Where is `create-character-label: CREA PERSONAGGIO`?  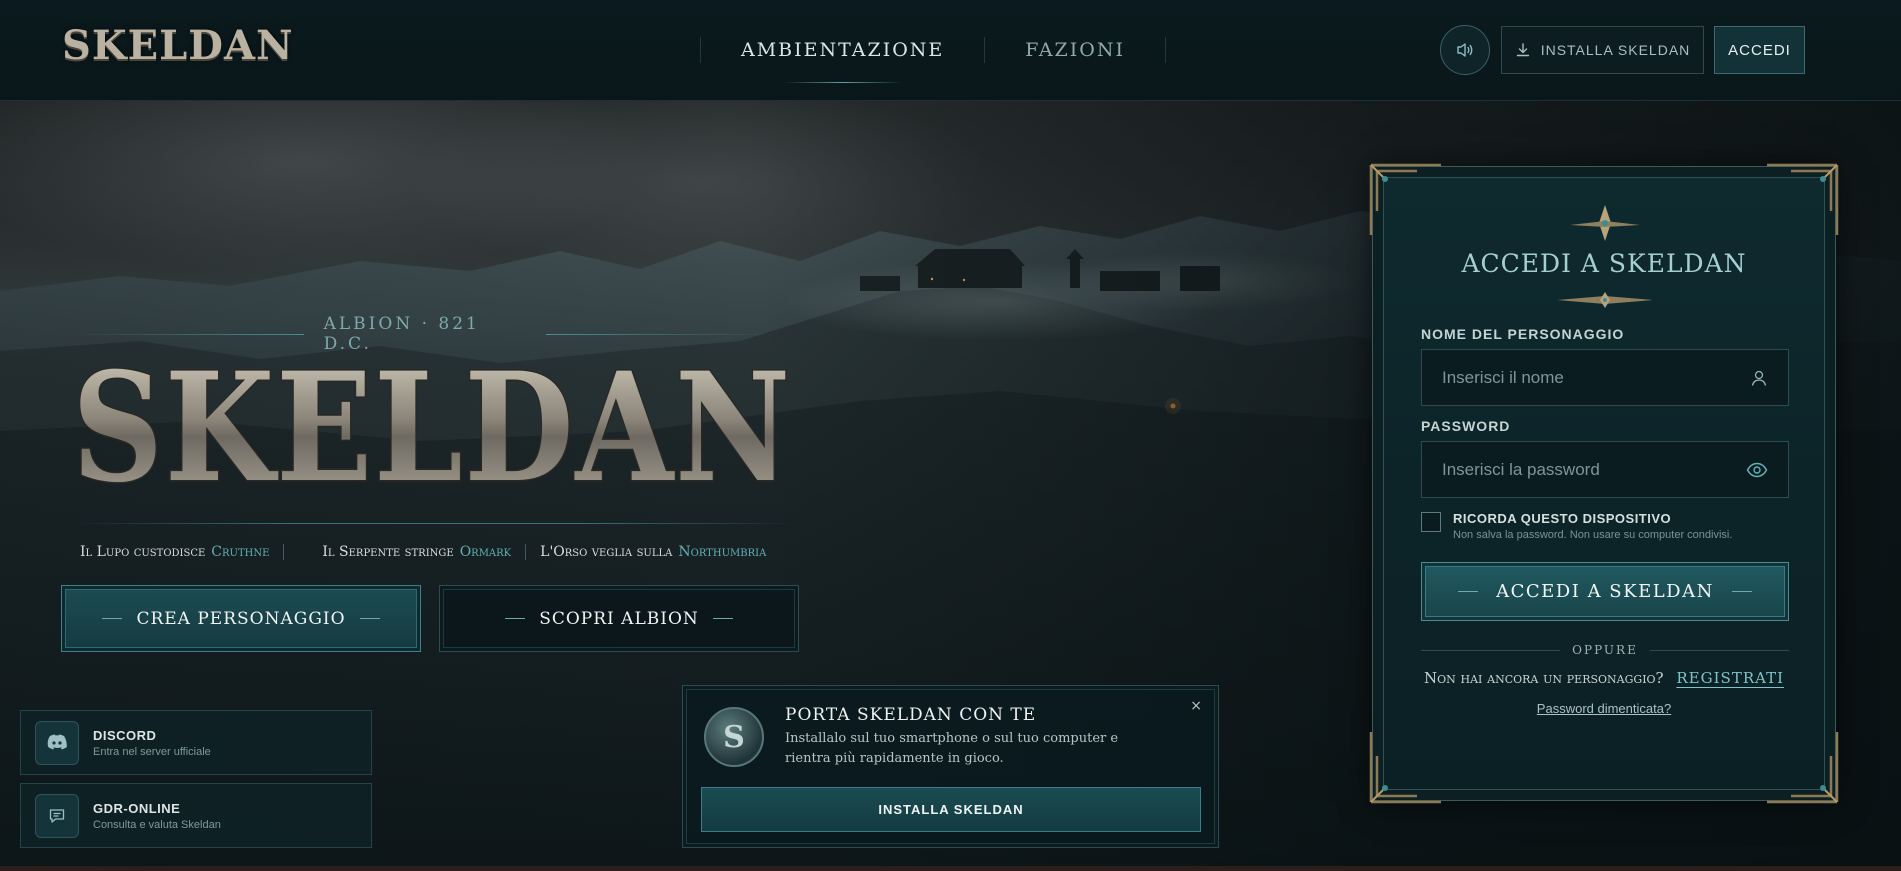
create-character-label: CREA PERSONAGGIO is located at coordinates (241, 618).